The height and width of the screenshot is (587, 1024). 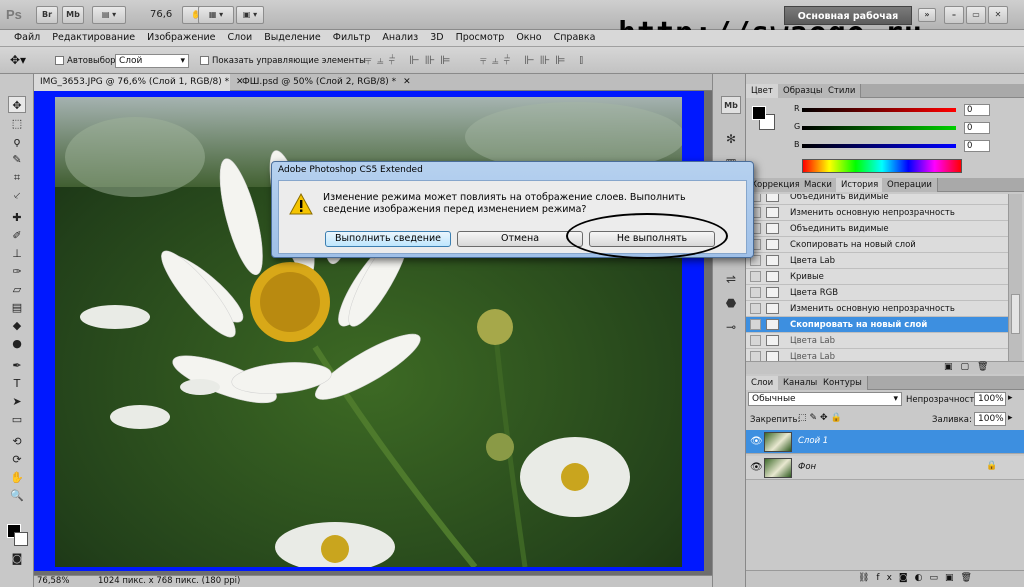 I want to click on 3d-camera-tool-icon: ⟳, so click(x=17, y=459).